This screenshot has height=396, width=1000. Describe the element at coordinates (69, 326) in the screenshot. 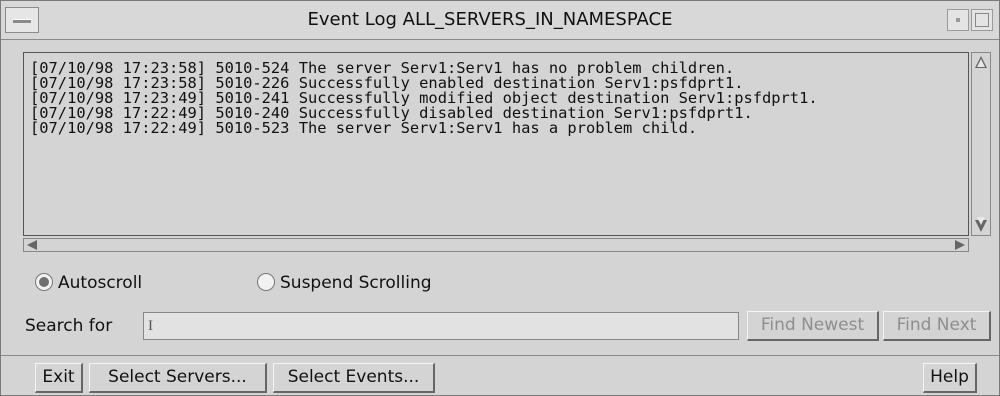

I see `search-label: Search for` at that location.